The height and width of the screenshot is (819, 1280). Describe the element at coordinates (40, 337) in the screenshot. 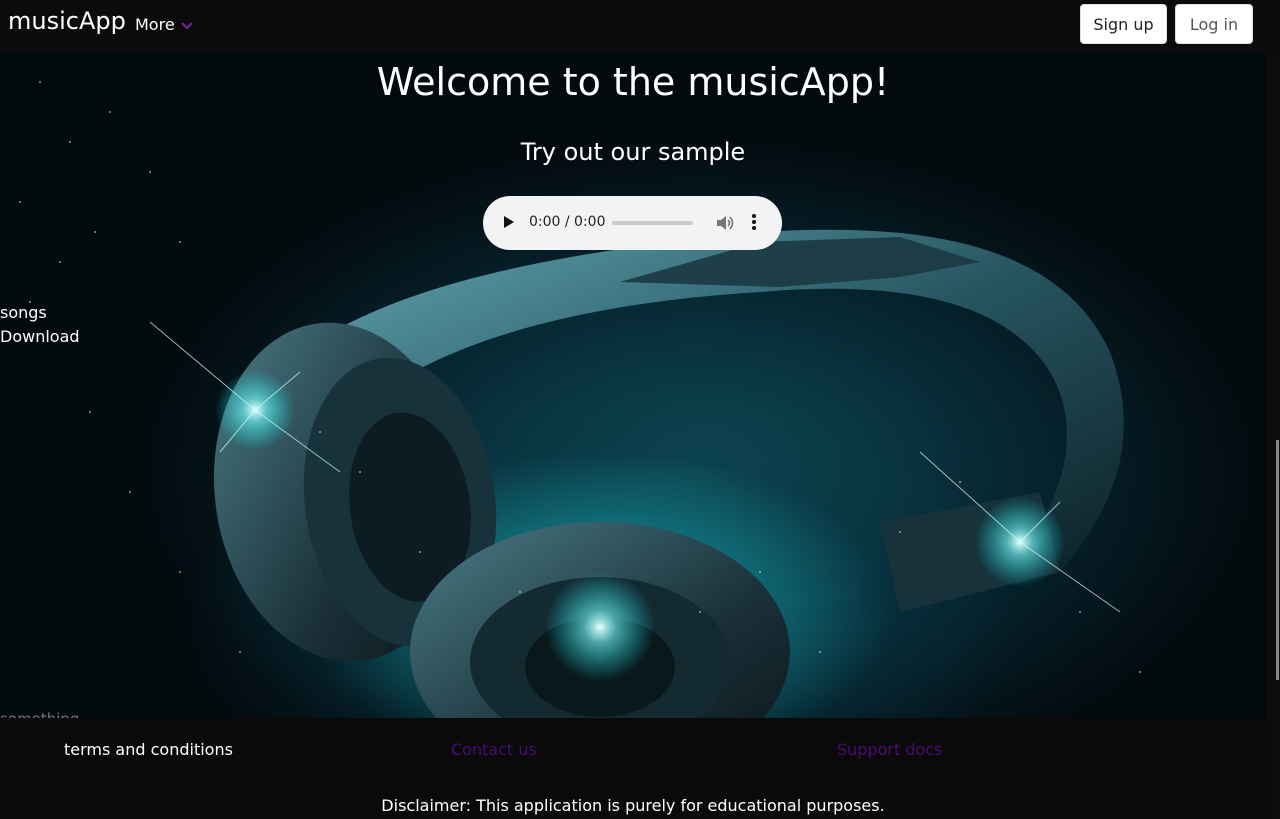

I see `download-link: Download` at that location.